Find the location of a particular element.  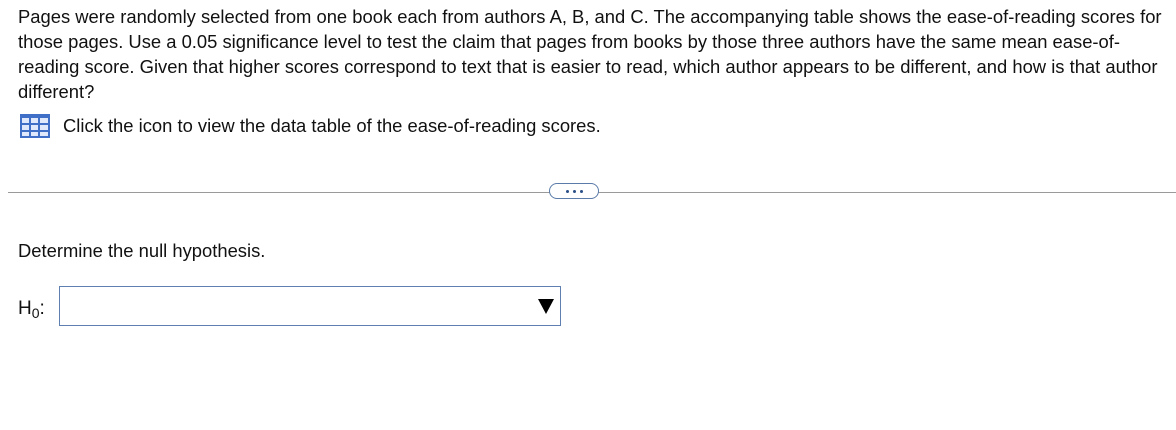

null-hypothesis-label: H0: is located at coordinates (31, 311).